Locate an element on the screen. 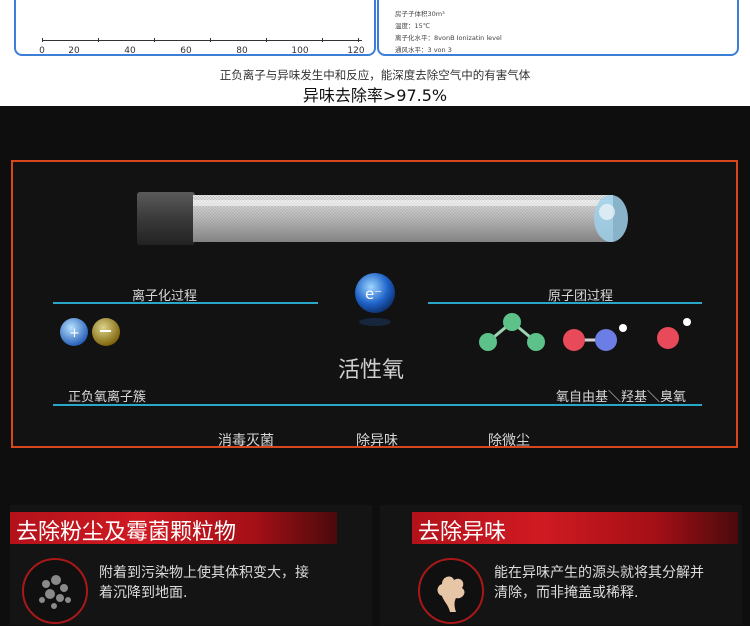  spec-volume: 房子子体积30m³ is located at coordinates (420, 14).